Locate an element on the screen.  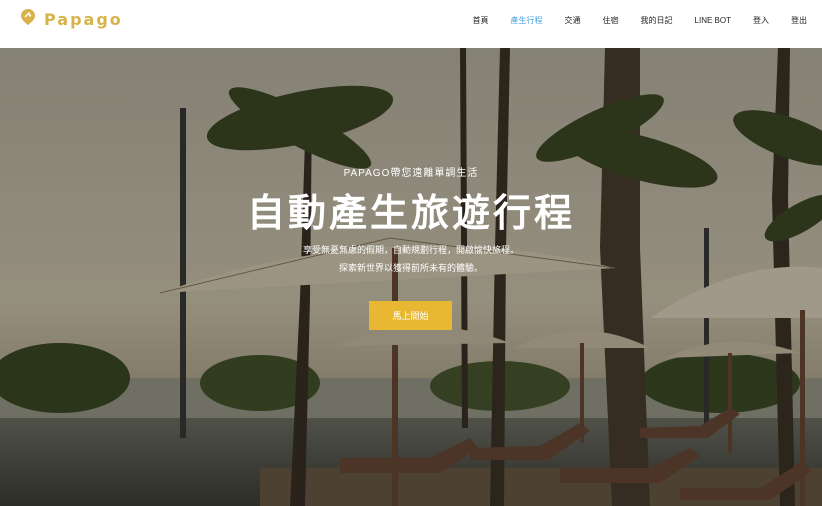
nav-item-logout: 登出 is located at coordinates (799, 20).